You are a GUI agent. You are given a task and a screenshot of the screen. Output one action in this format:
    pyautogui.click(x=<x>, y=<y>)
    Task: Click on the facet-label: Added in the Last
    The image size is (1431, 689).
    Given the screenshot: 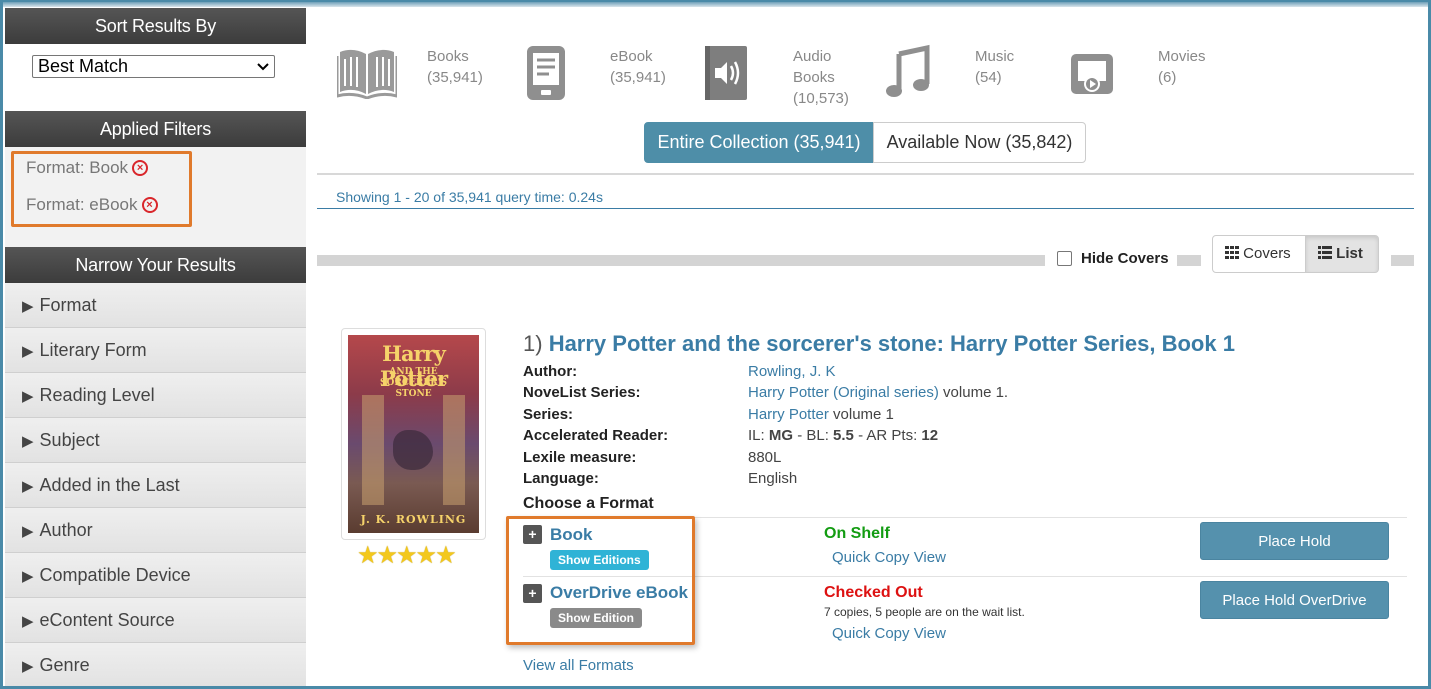 What is the action you would take?
    pyautogui.click(x=109, y=485)
    